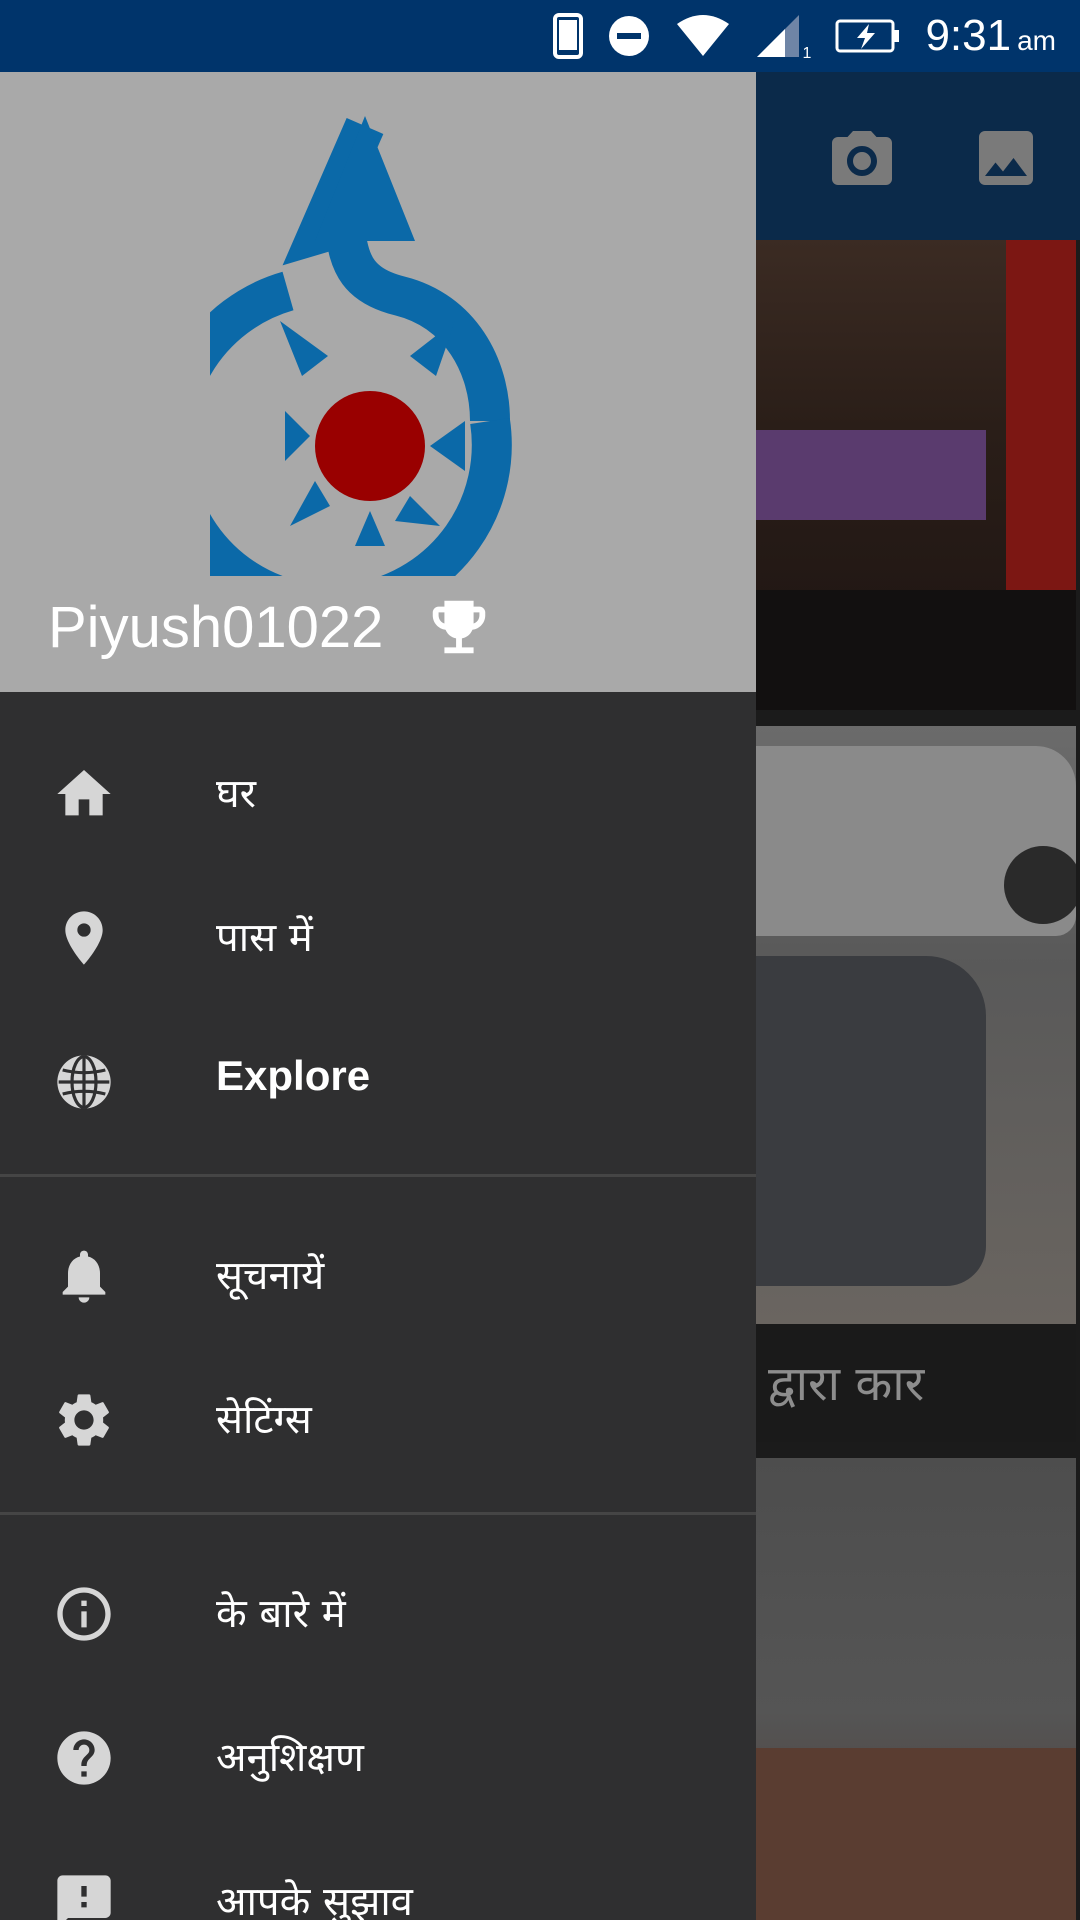 This screenshot has height=1920, width=1080. I want to click on drawer-item-about: के बारे में, so click(378, 1612).